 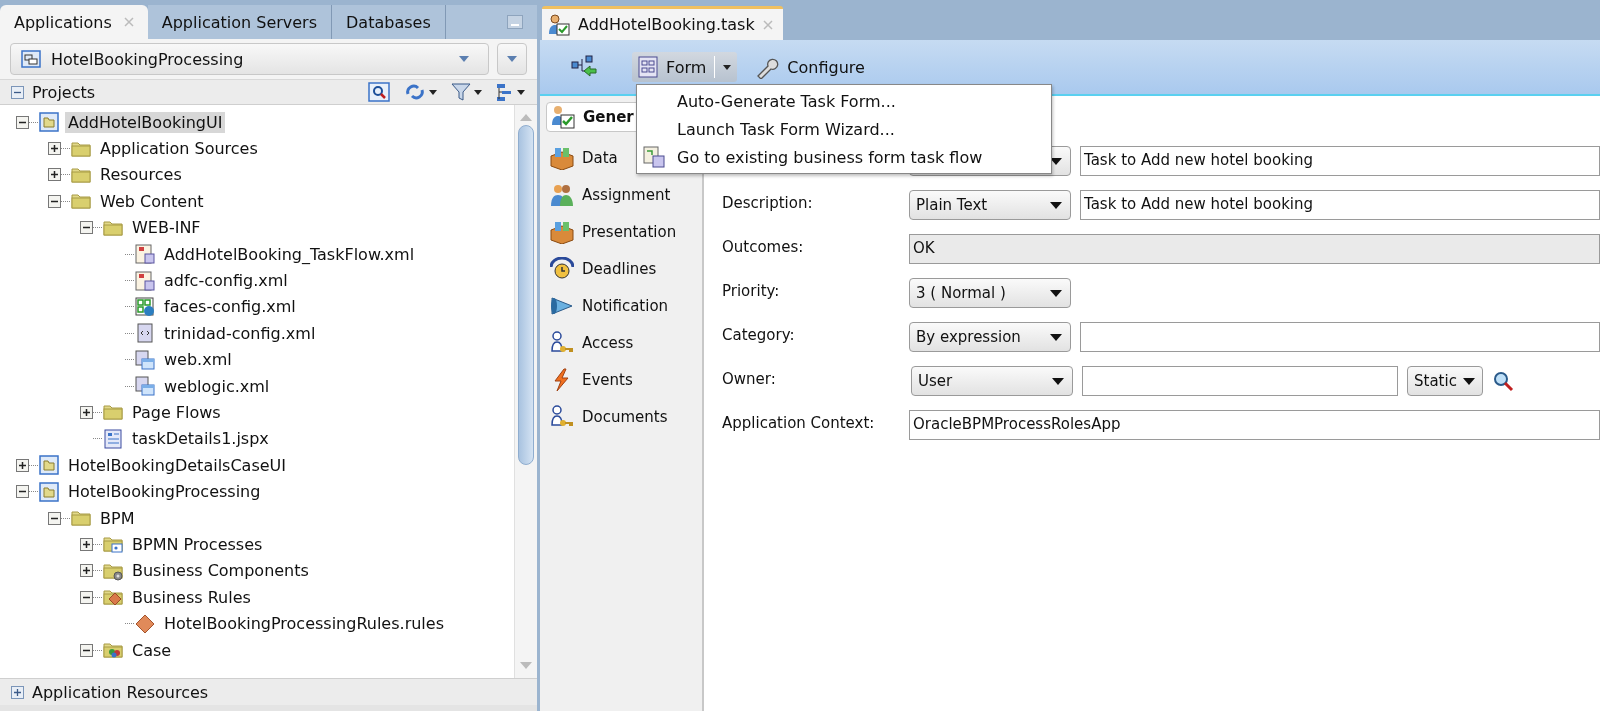 What do you see at coordinates (559, 24) in the screenshot?
I see `task-icon` at bounding box center [559, 24].